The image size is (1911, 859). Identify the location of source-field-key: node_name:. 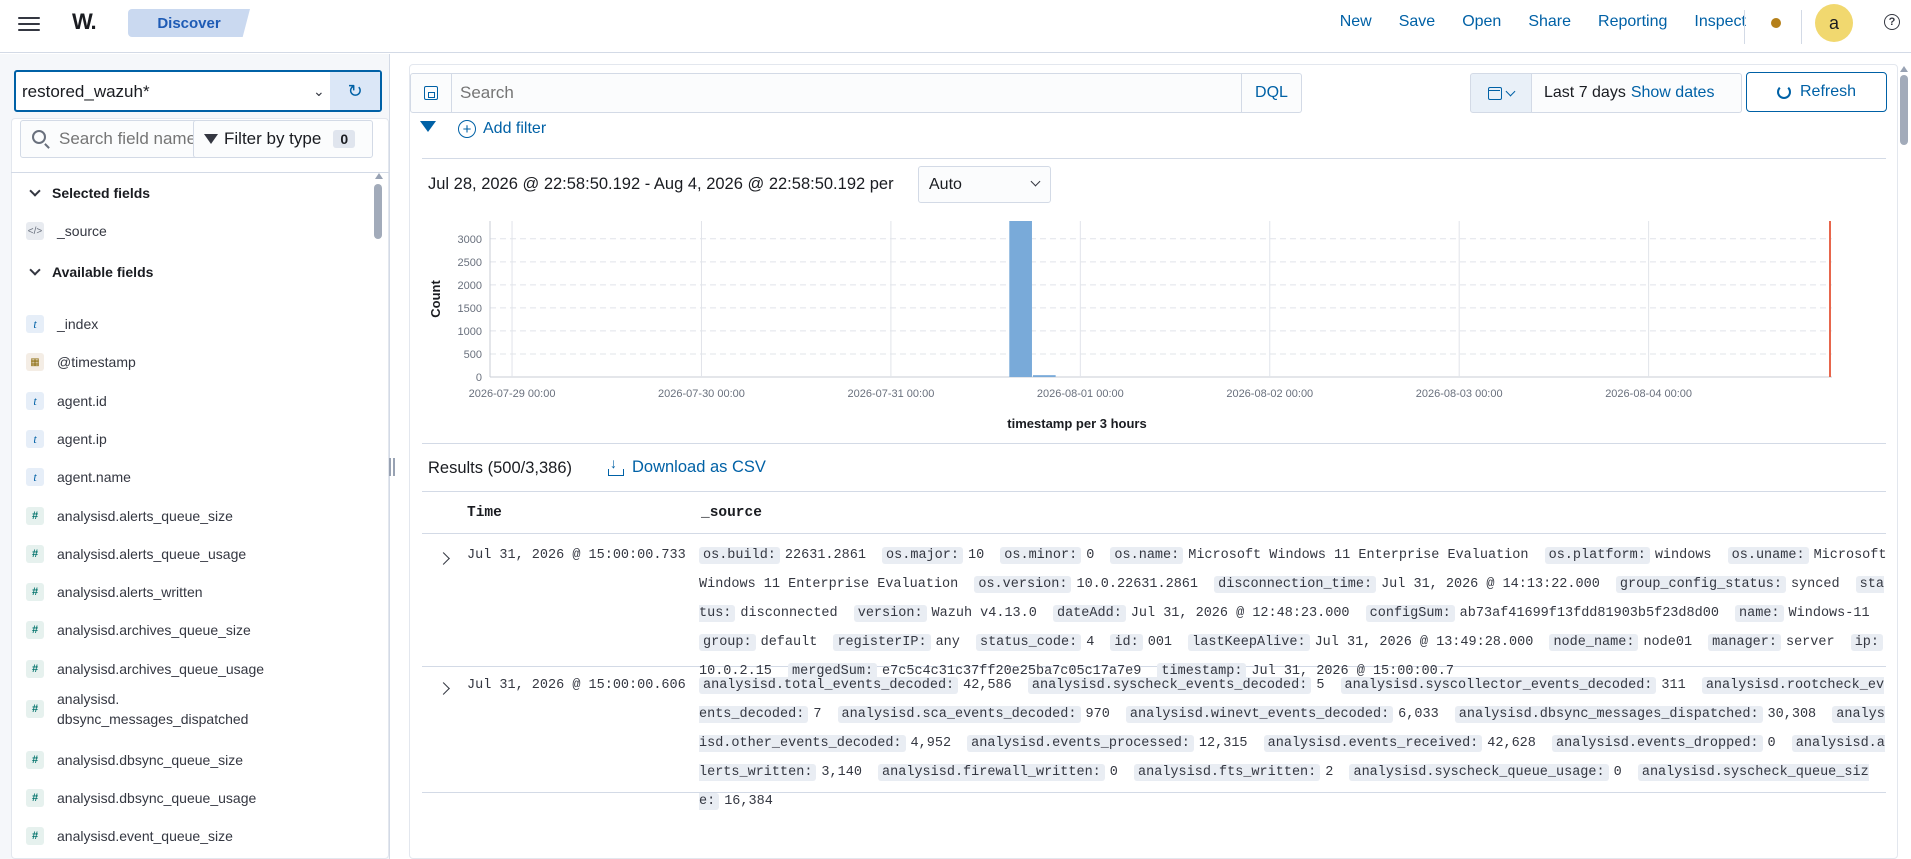
(1594, 642).